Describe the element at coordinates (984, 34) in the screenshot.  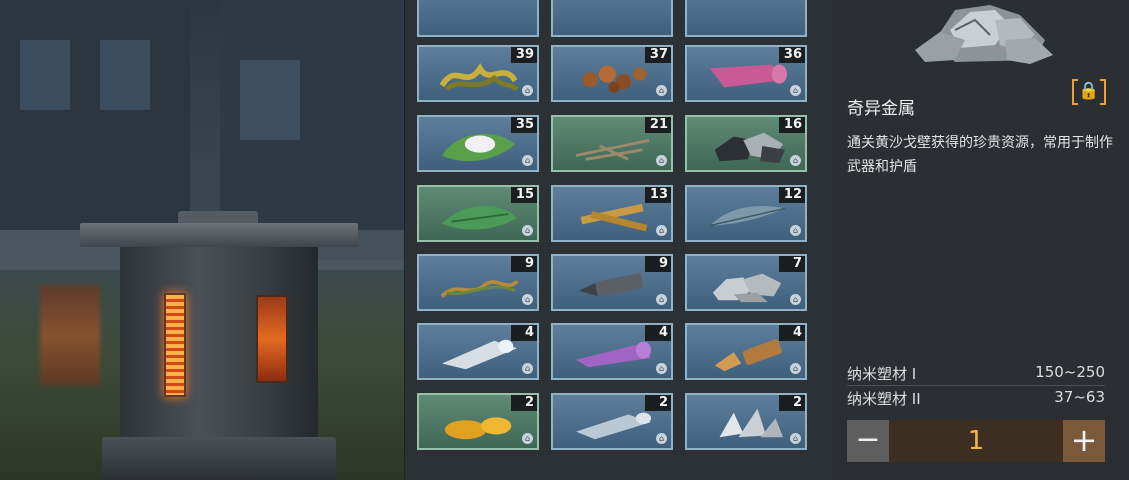
I see `strange-metal-icon` at that location.